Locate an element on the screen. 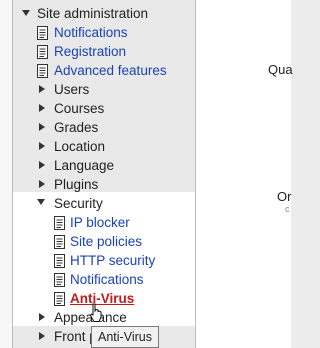 The width and height of the screenshot is (320, 348). nav-plugins-label: Plugins is located at coordinates (76, 184).